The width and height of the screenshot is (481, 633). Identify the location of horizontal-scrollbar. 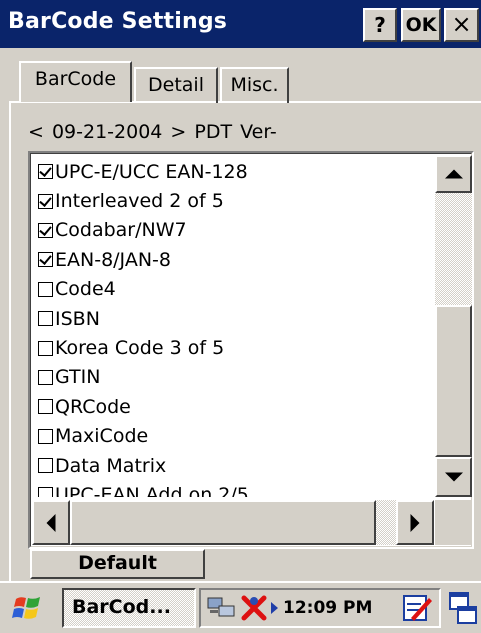
(233, 522).